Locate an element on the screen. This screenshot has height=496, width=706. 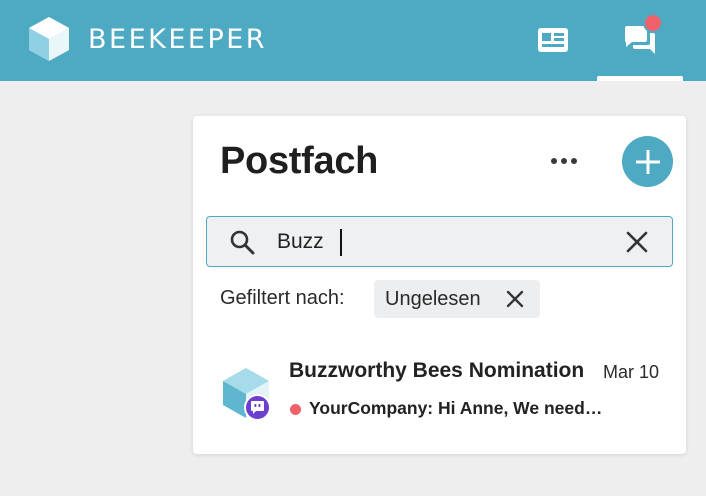
search-box is located at coordinates (439, 241).